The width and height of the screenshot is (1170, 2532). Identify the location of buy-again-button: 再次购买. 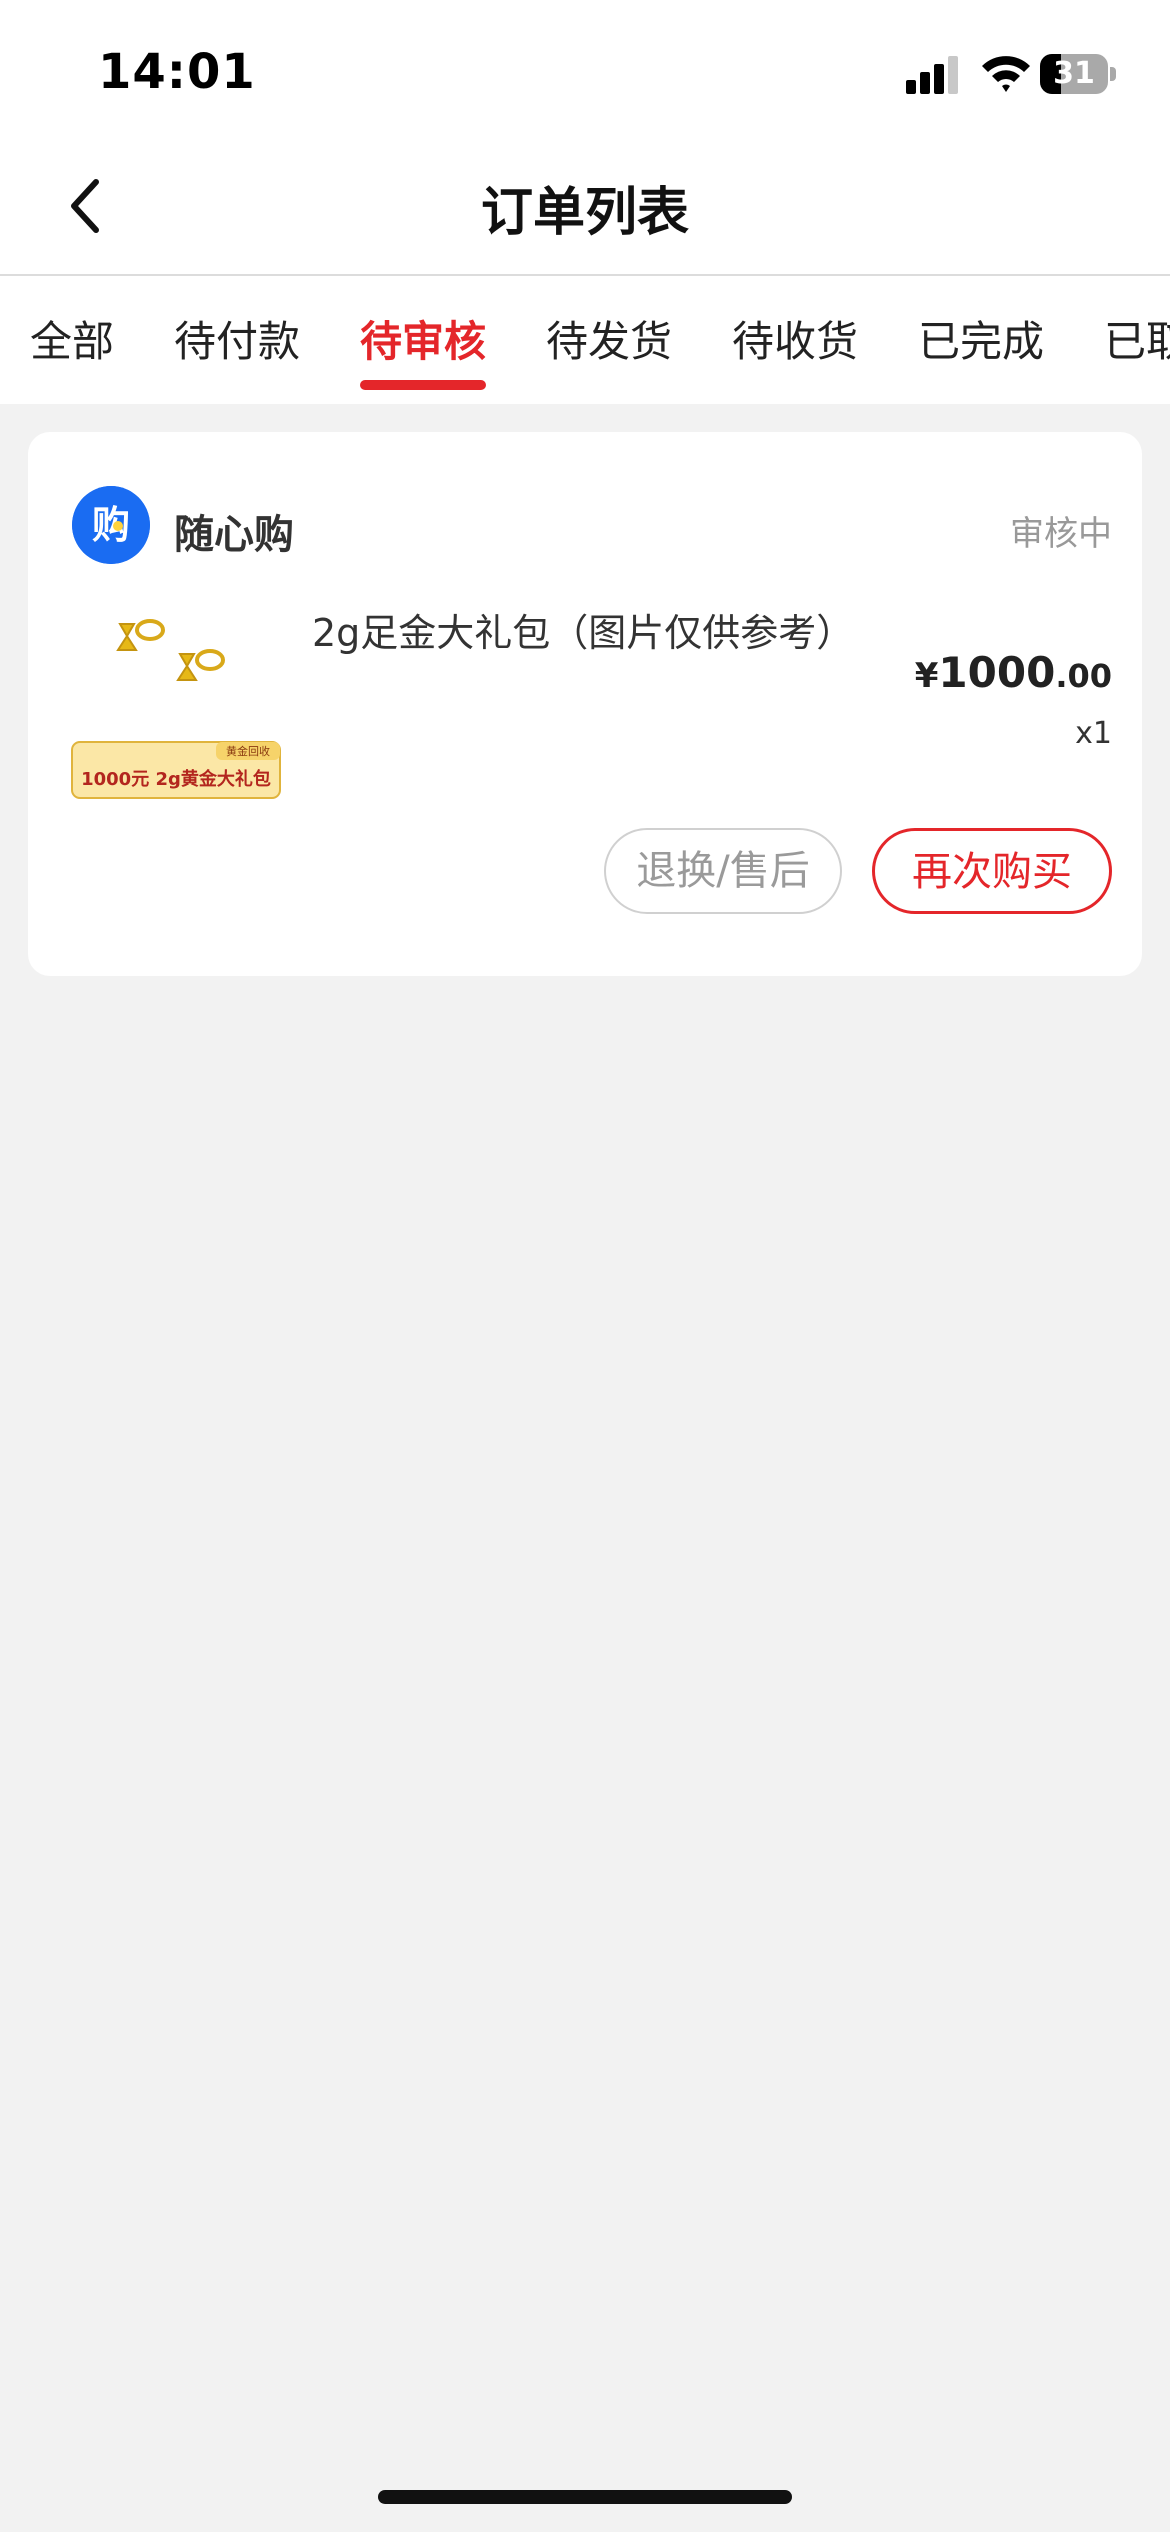
(992, 871).